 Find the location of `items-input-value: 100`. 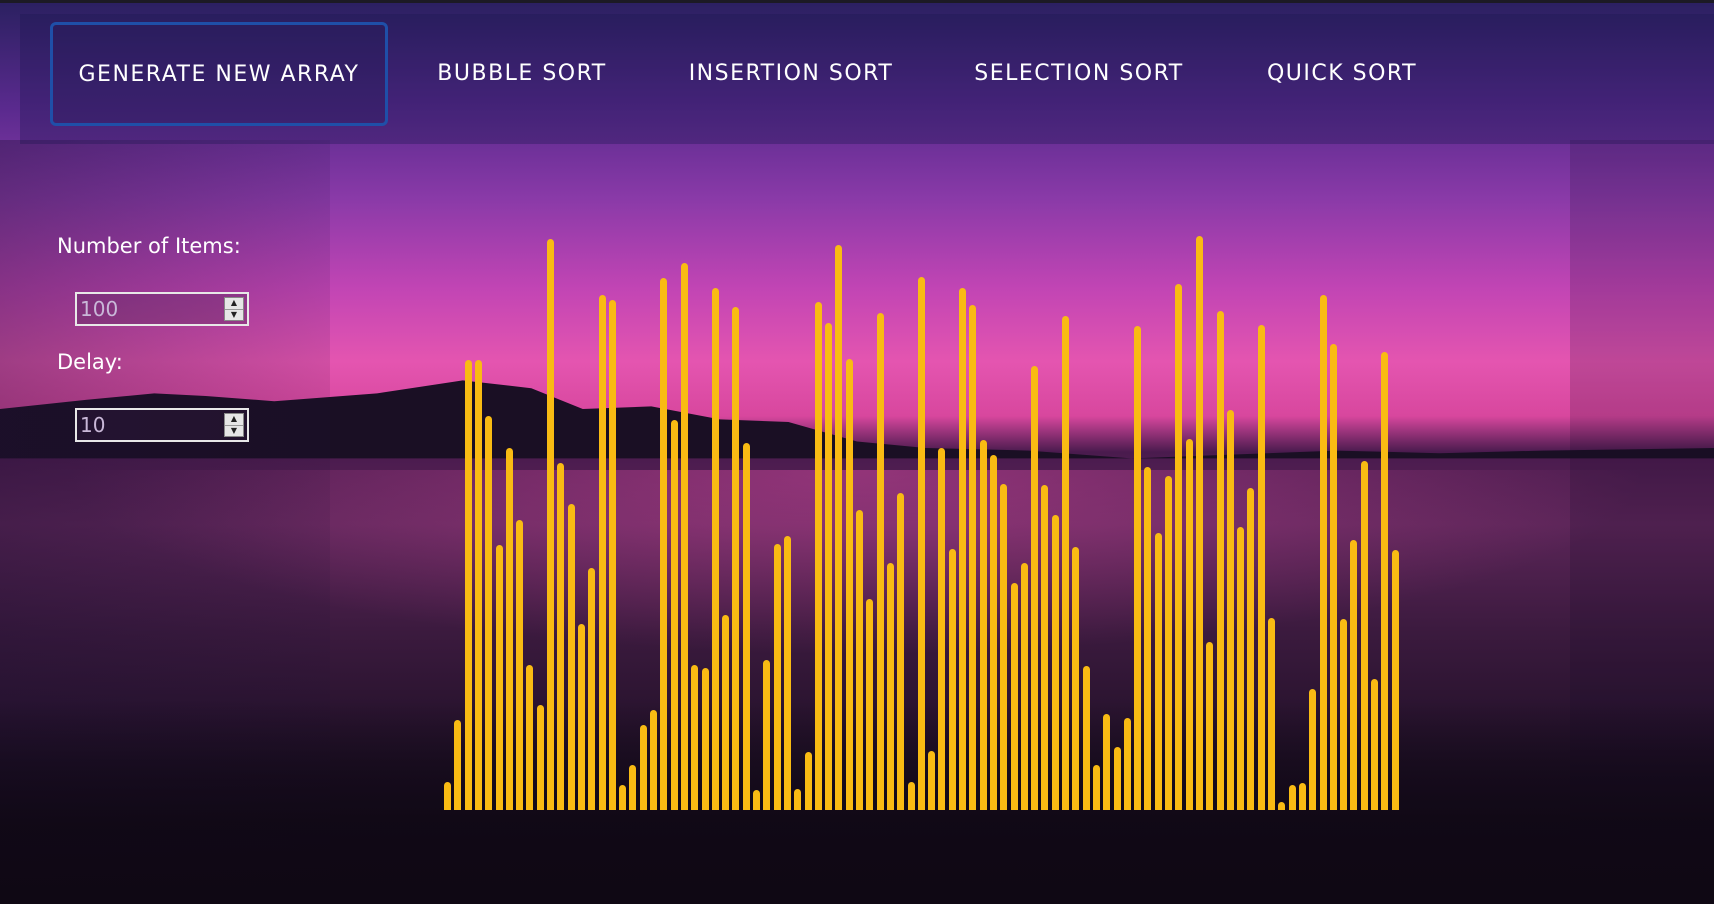

items-input-value: 100 is located at coordinates (99, 309).